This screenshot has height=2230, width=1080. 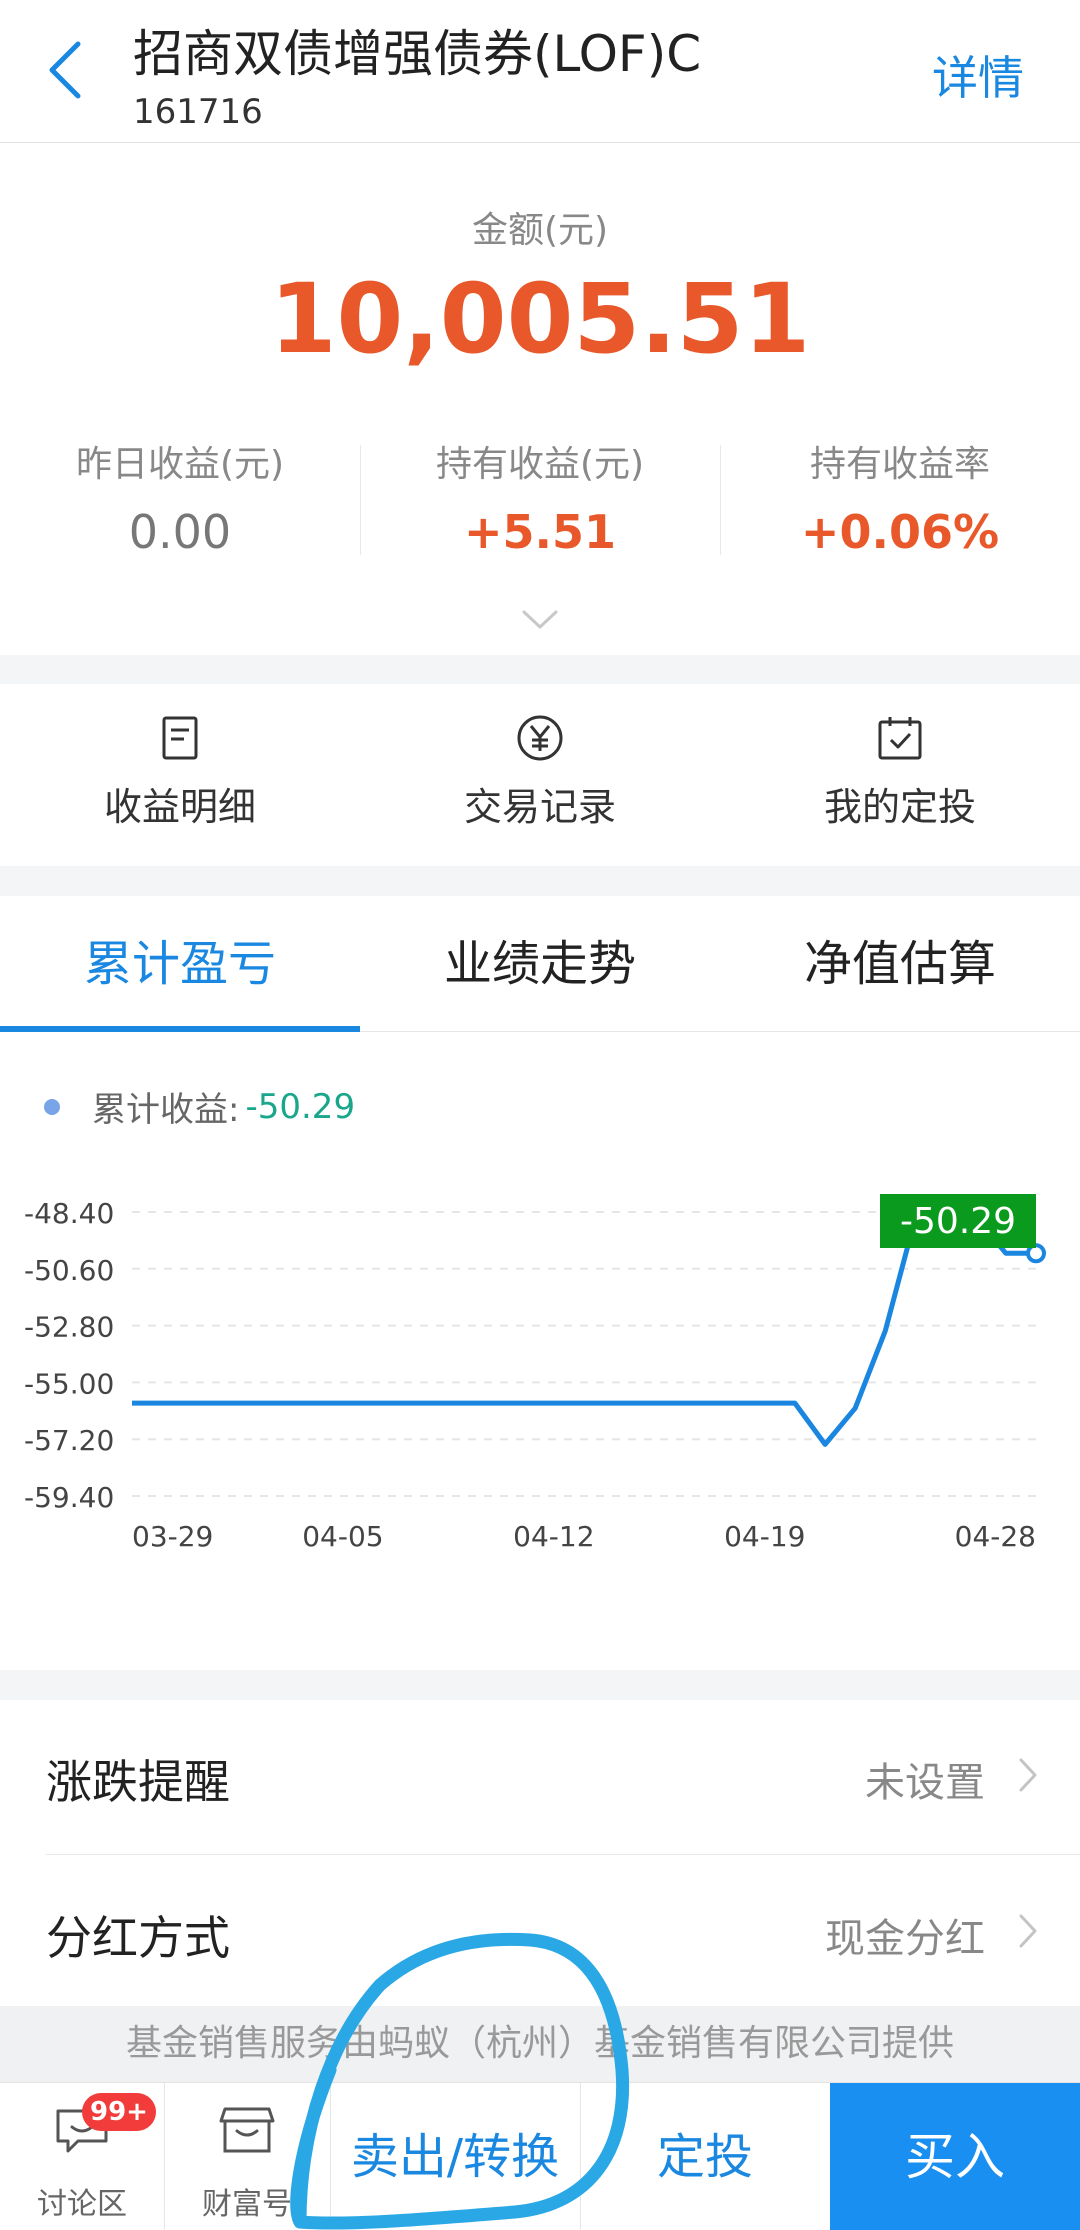 I want to click on stat-label: 持有收益(元), so click(x=540, y=464).